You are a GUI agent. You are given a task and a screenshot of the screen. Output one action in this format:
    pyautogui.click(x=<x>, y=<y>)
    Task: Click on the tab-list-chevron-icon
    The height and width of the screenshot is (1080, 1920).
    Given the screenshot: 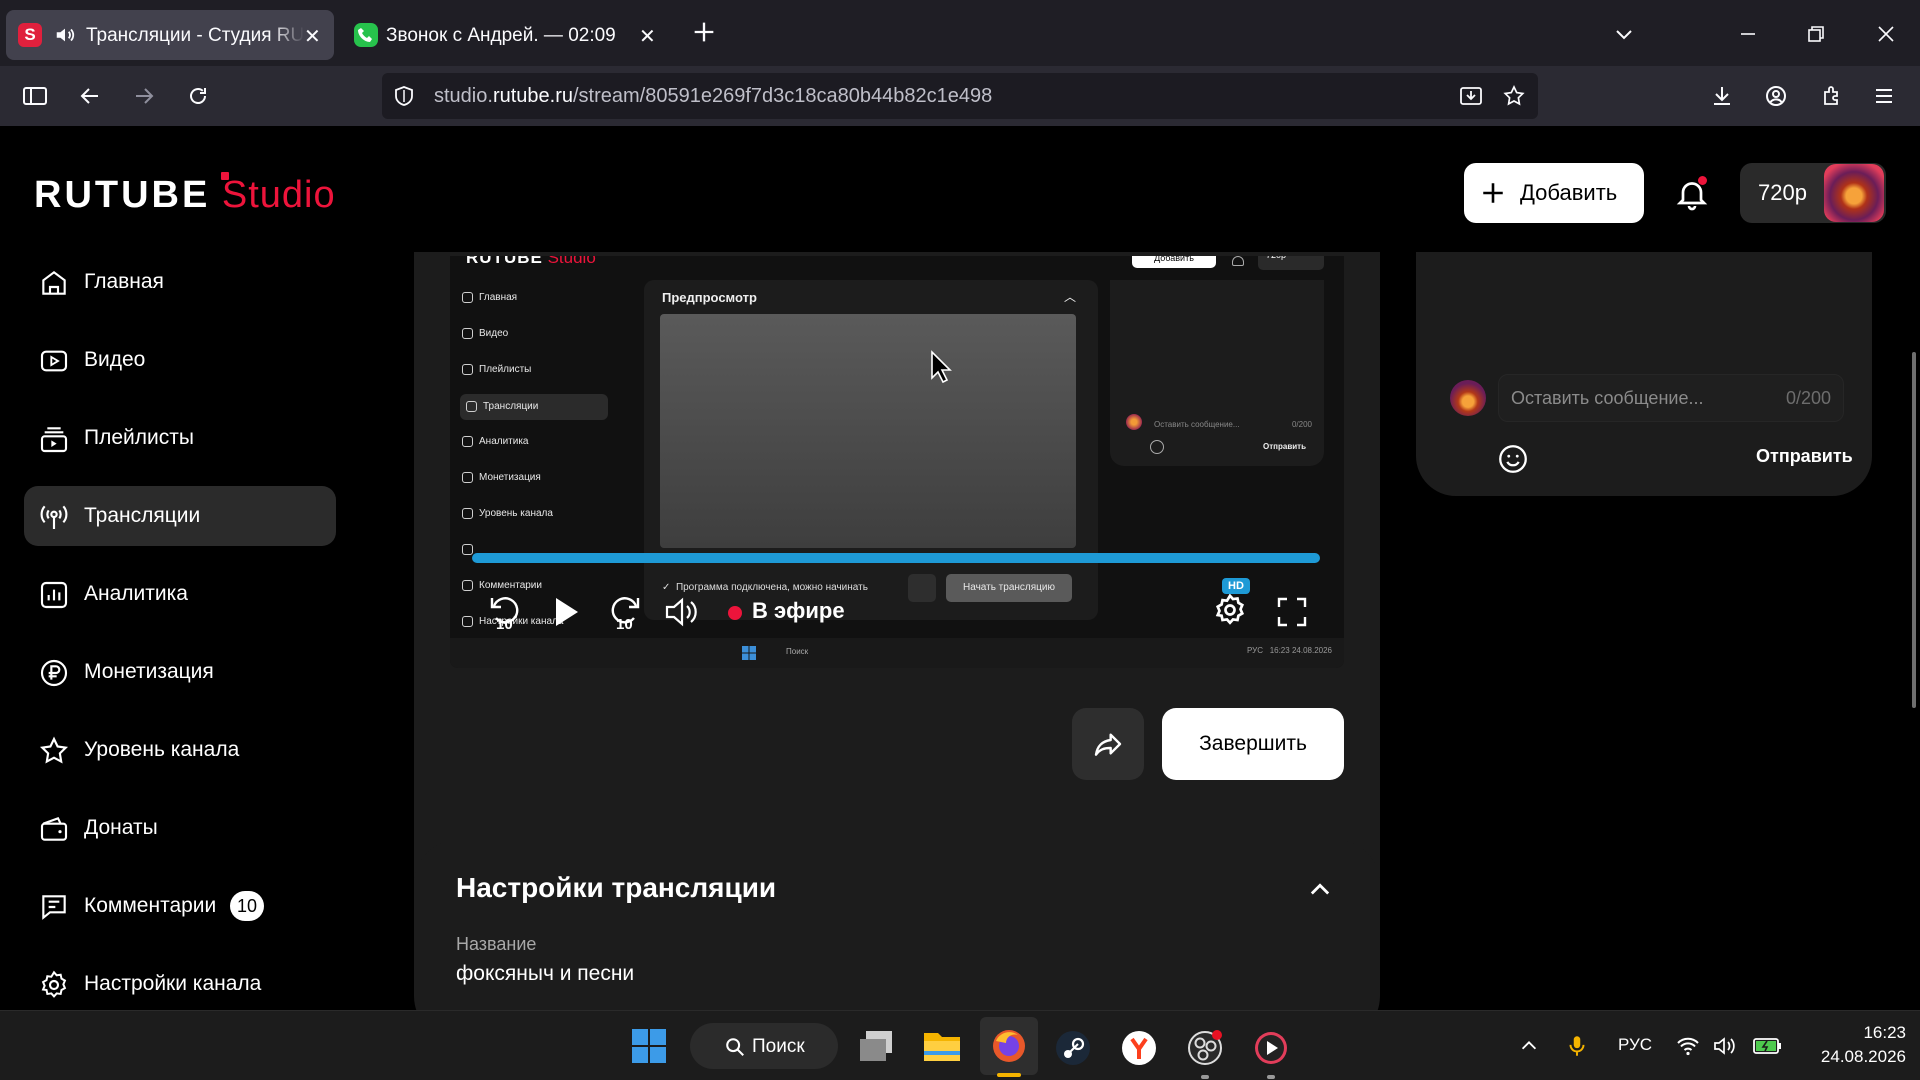 What is the action you would take?
    pyautogui.click(x=1624, y=34)
    